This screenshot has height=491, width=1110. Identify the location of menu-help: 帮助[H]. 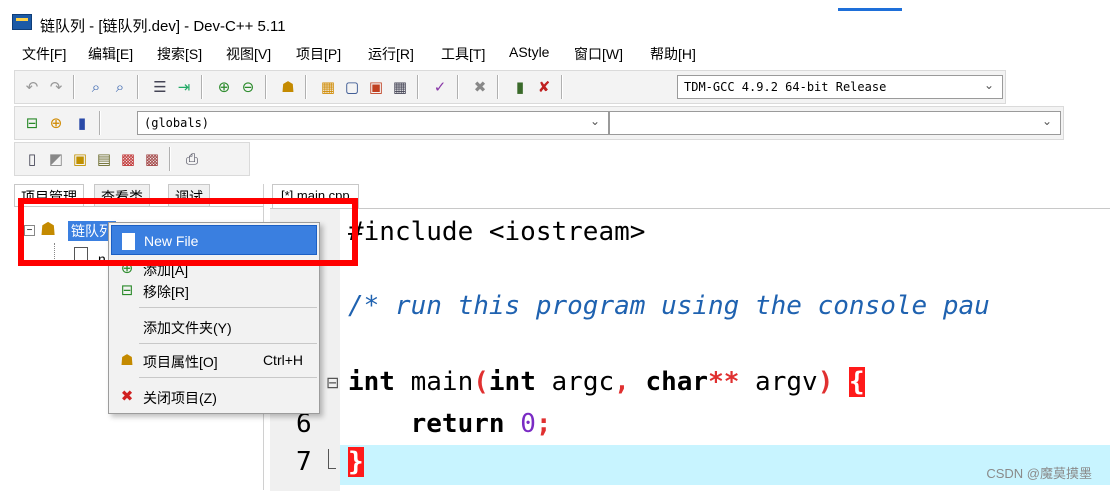
(673, 54).